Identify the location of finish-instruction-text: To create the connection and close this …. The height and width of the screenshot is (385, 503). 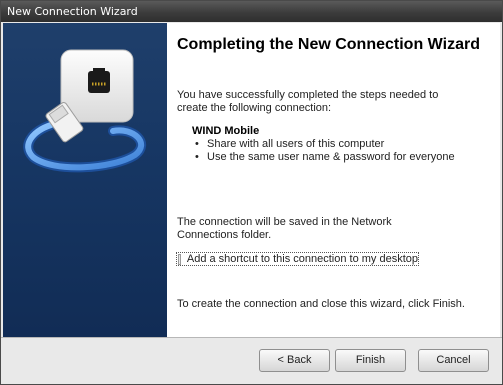
(321, 304).